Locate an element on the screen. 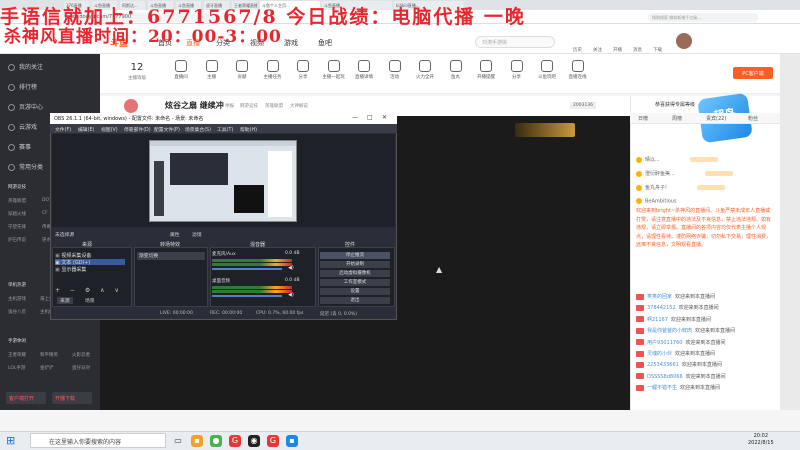  chat-message: 我是你爸爸的小鲜肉 欢迎来到本直播间 is located at coordinates (685, 330).